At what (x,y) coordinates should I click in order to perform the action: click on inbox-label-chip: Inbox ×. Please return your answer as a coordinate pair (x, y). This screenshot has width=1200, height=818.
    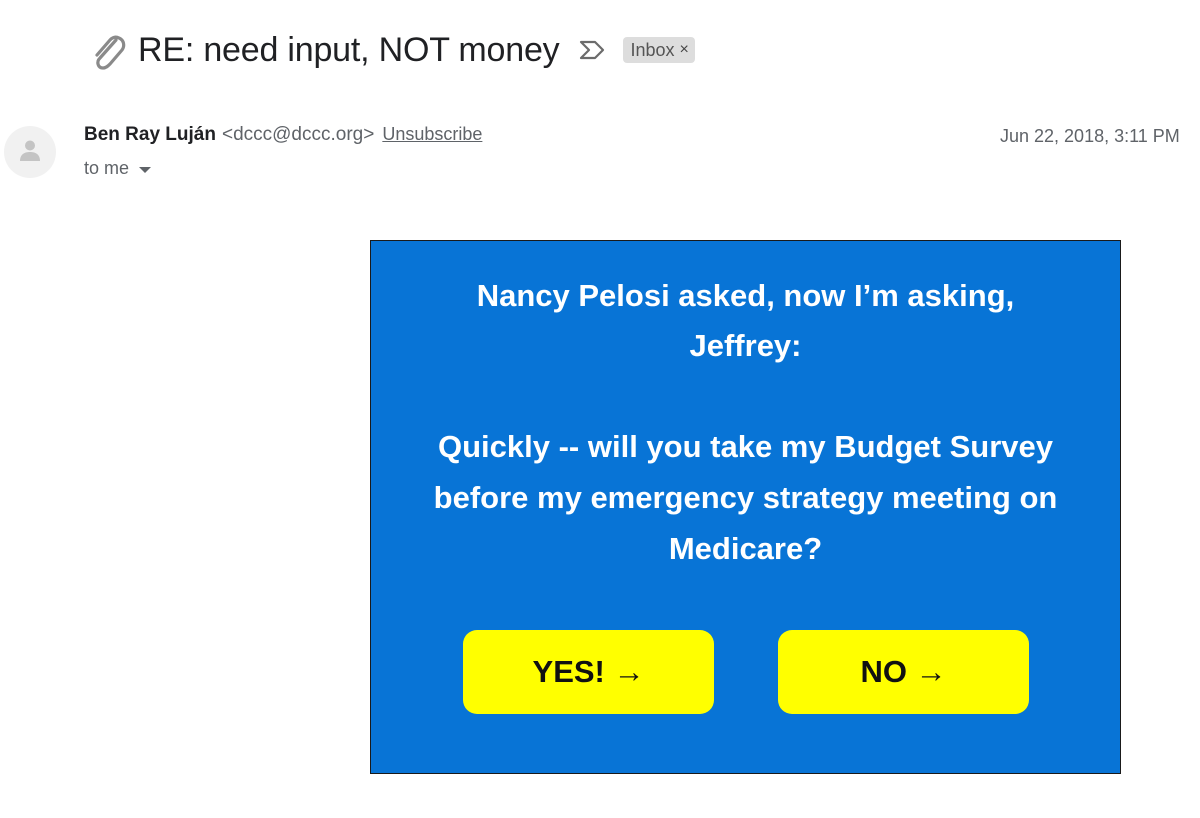
    Looking at the image, I should click on (659, 50).